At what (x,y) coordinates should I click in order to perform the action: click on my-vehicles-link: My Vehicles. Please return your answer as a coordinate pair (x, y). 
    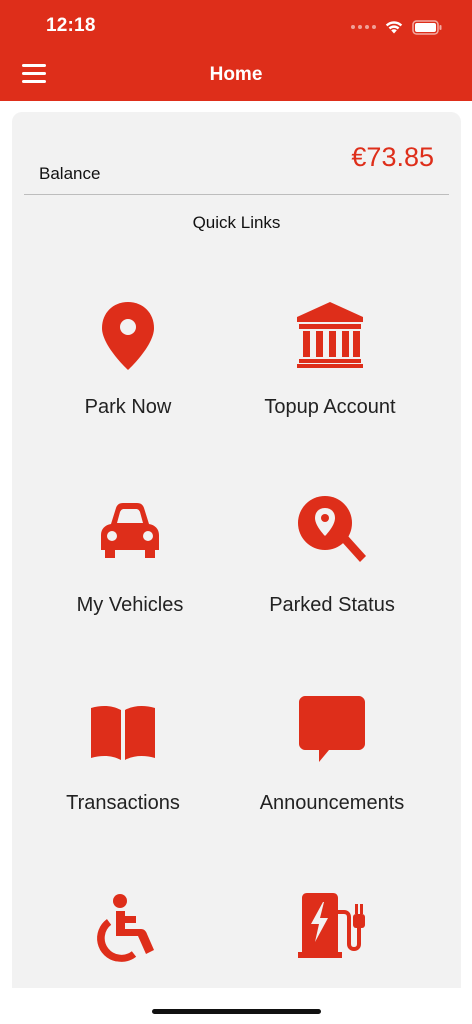
    Looking at the image, I should click on (130, 575).